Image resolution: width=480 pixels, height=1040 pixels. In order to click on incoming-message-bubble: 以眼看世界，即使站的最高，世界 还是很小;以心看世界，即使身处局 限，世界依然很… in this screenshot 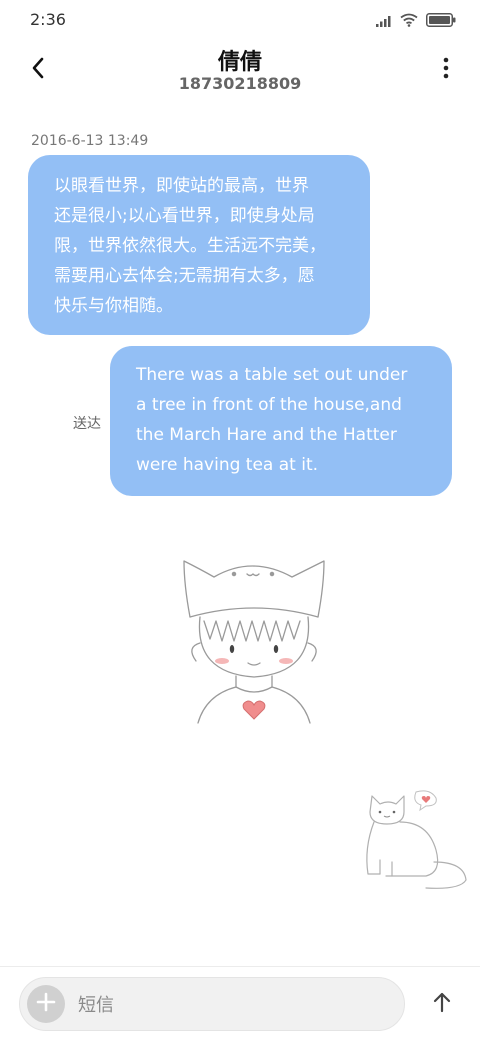, I will do `click(199, 245)`.